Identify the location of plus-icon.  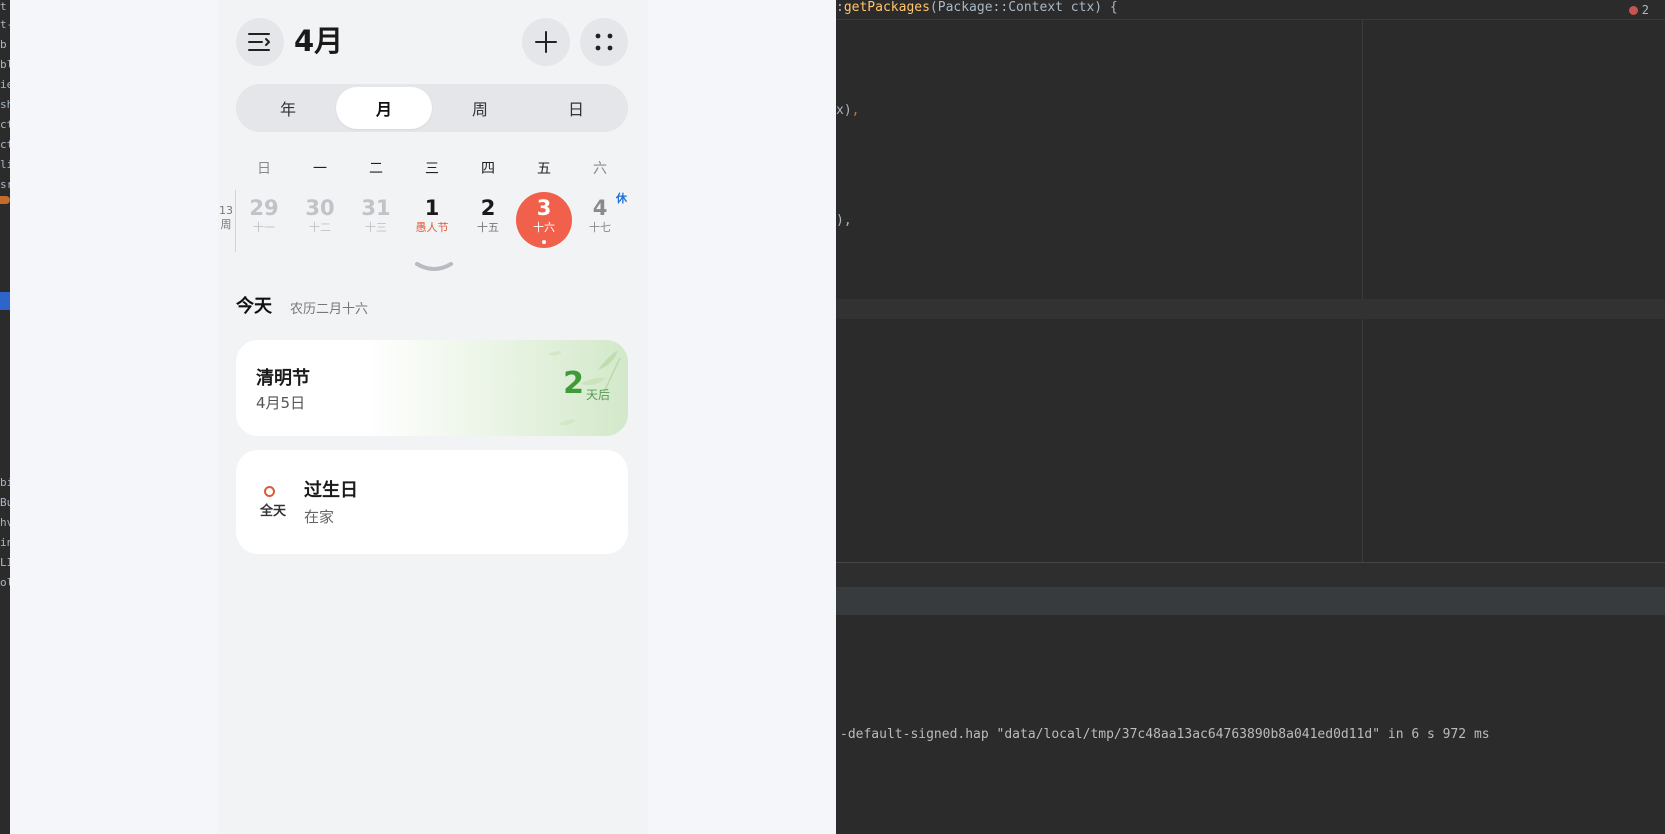
(546, 42).